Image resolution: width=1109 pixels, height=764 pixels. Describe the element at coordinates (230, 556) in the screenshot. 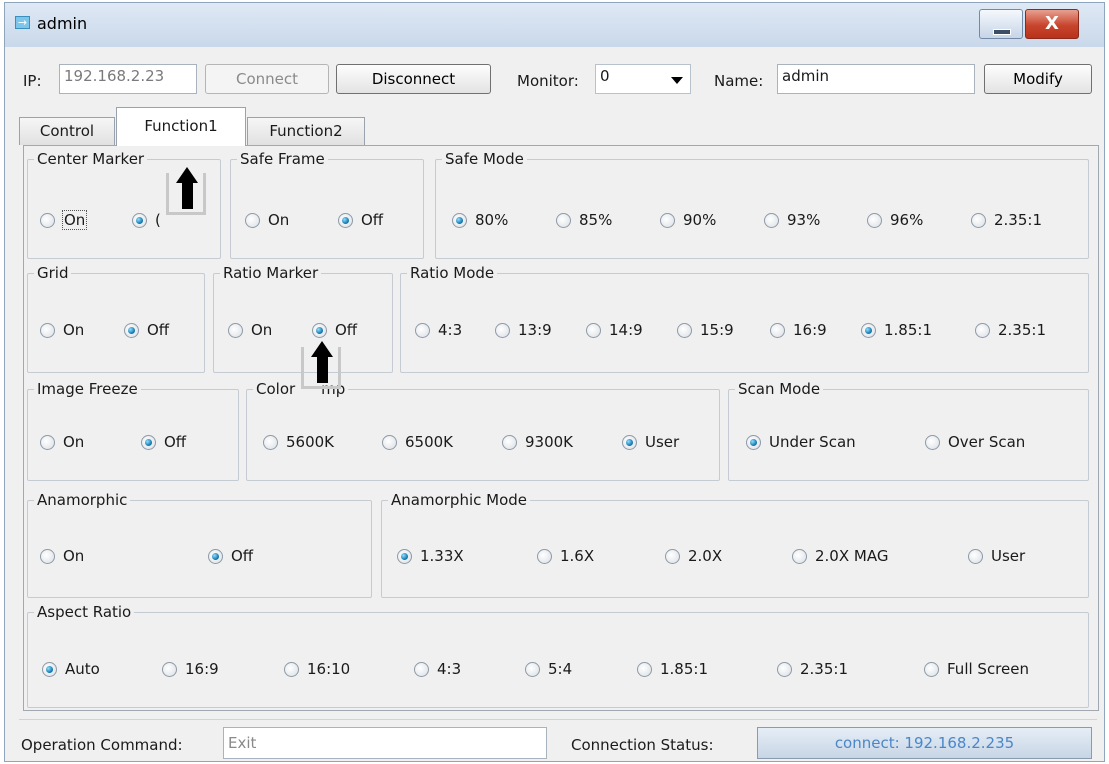

I see `anamorphic-off-radio: Off` at that location.